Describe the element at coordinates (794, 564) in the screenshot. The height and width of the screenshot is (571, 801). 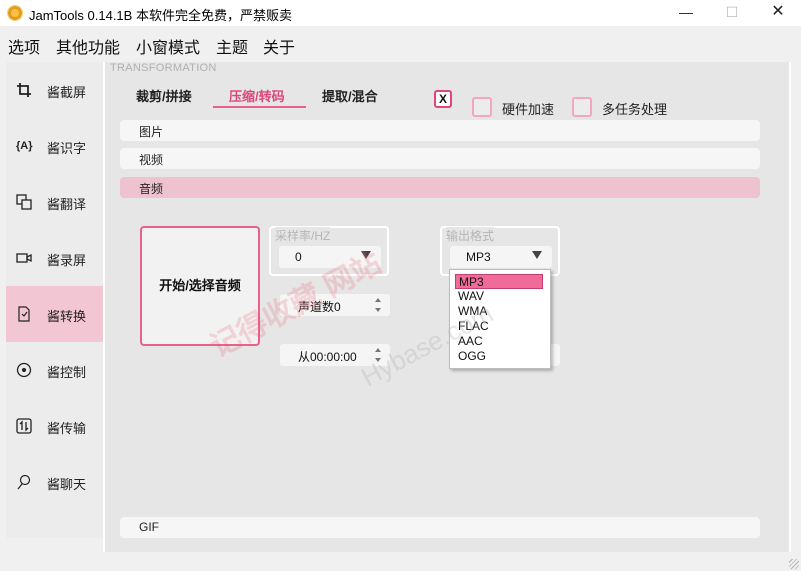
I see `resize-grip-icon` at that location.